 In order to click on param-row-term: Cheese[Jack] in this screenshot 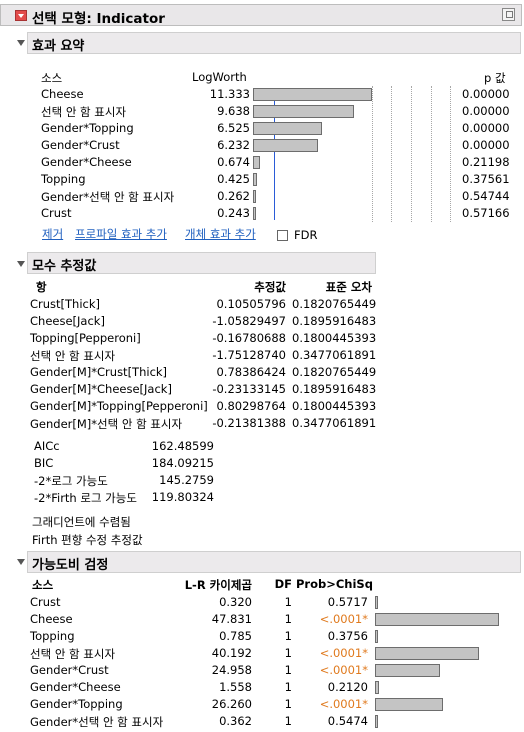, I will do `click(67, 321)`.